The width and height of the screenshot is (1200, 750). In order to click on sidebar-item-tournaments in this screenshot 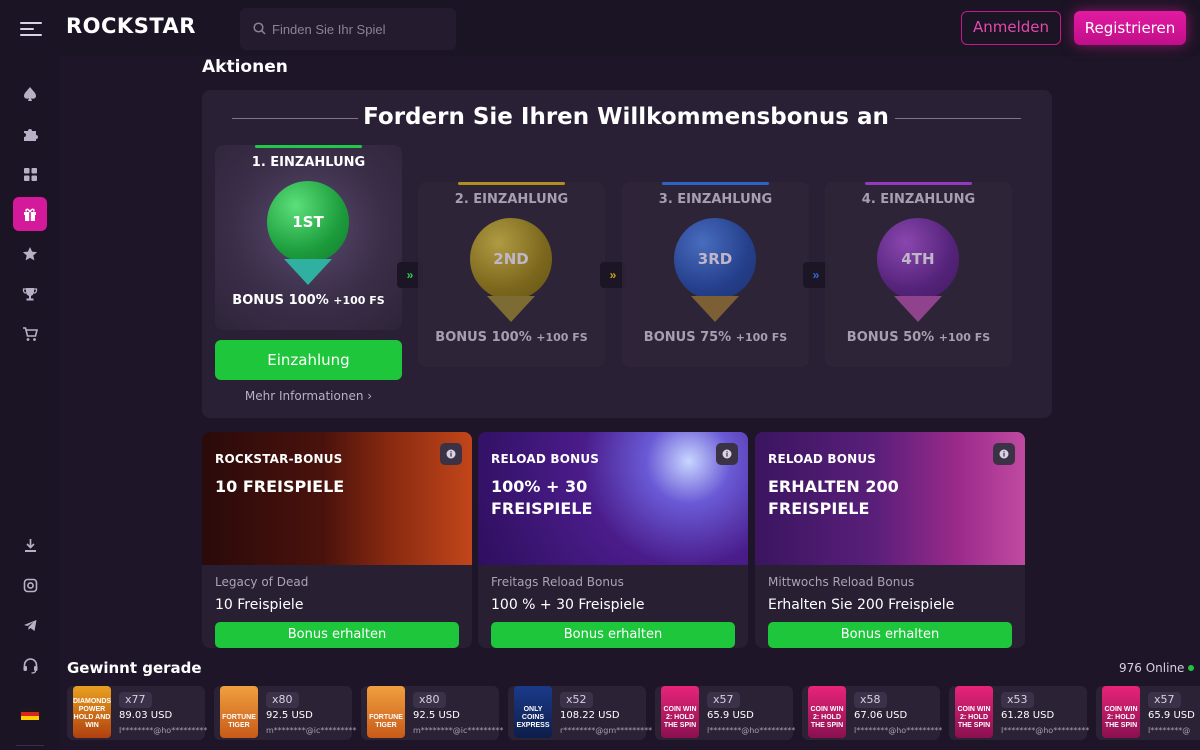, I will do `click(30, 294)`.